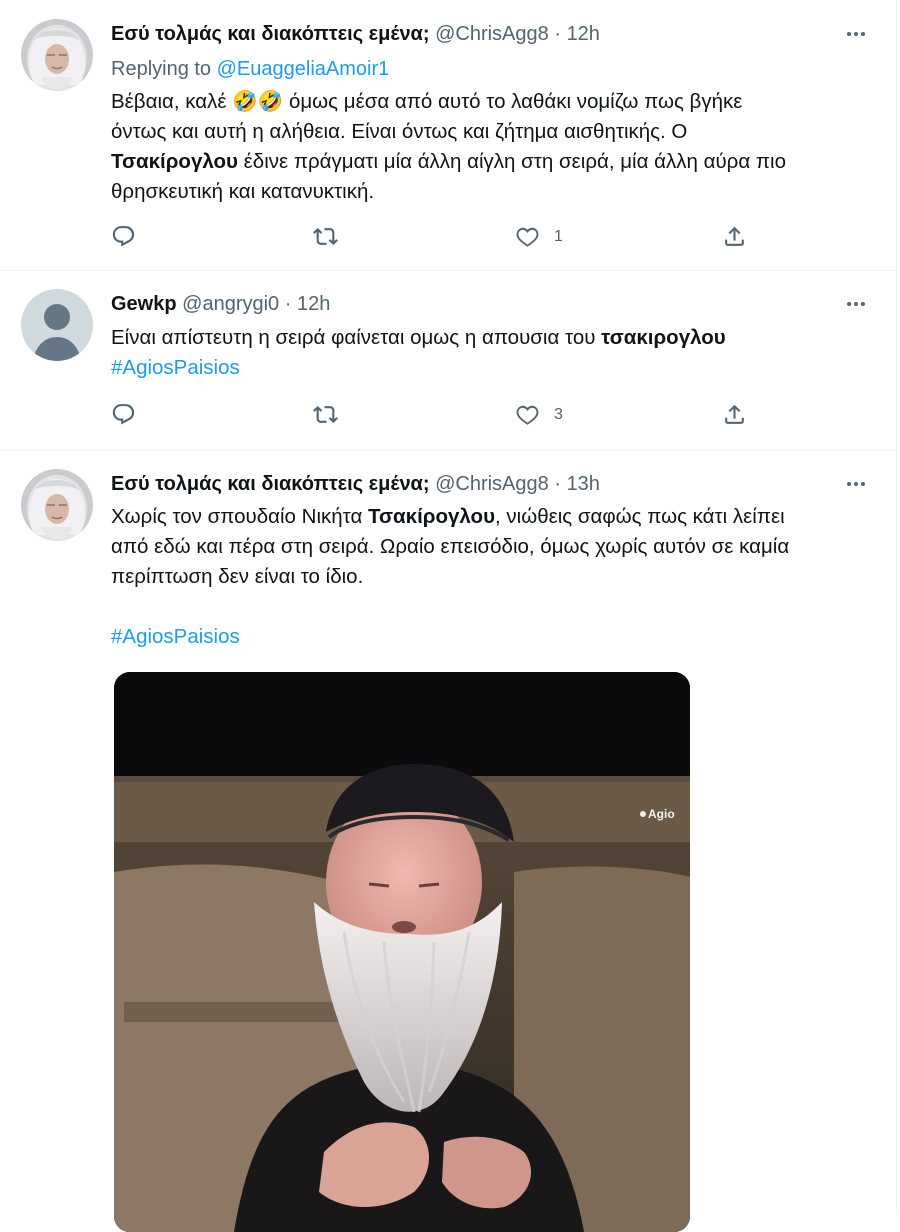  I want to click on like-count: 1, so click(558, 236).